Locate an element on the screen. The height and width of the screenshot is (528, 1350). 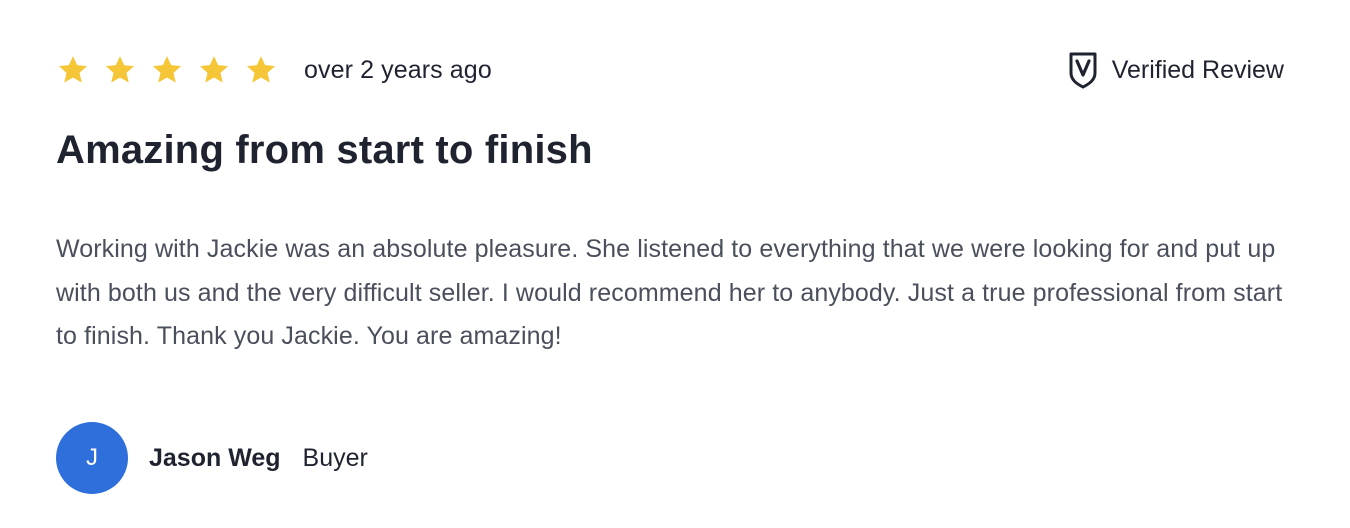
reviewer-role: Buyer is located at coordinates (335, 457).